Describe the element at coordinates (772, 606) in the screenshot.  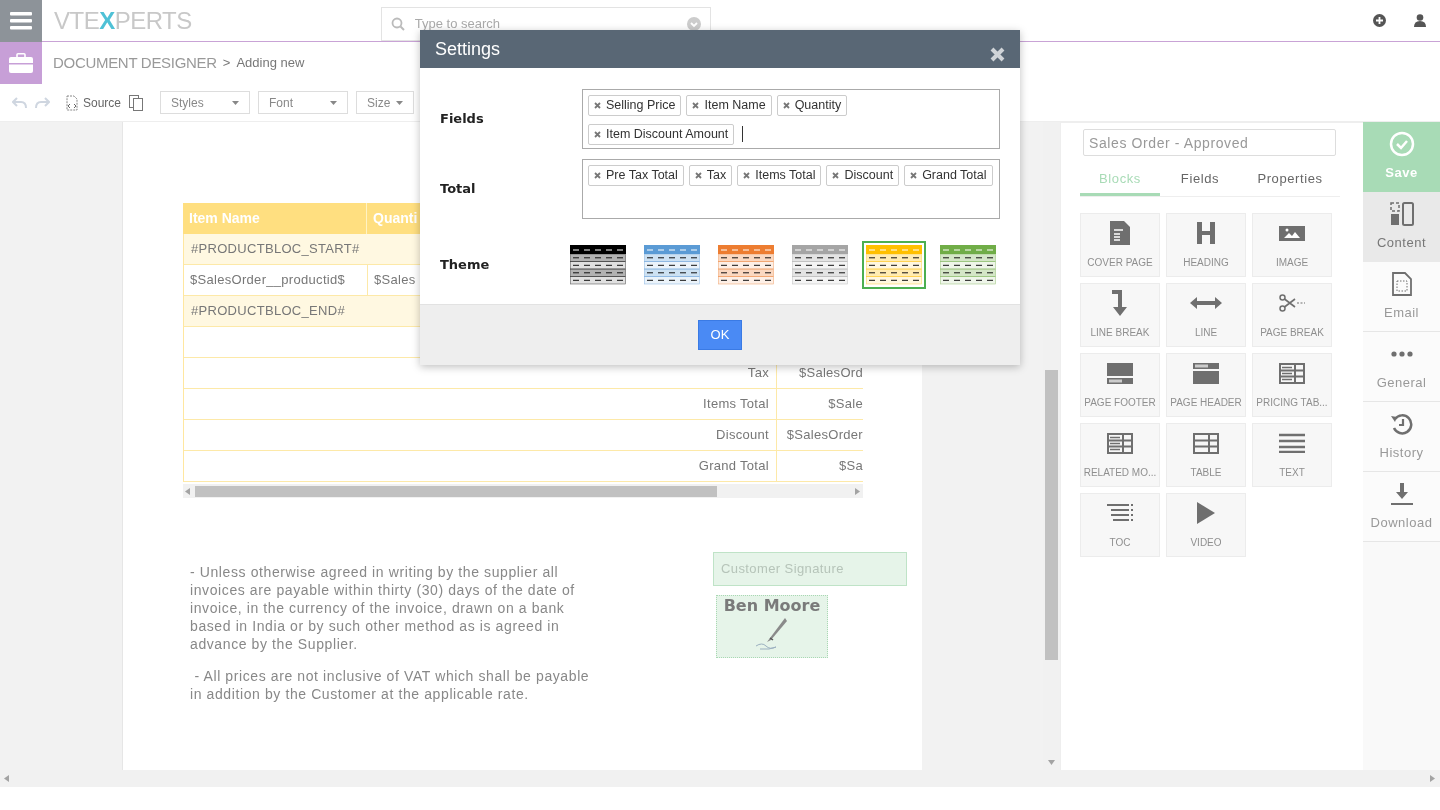
I see `signer-name: Ben Moore` at that location.